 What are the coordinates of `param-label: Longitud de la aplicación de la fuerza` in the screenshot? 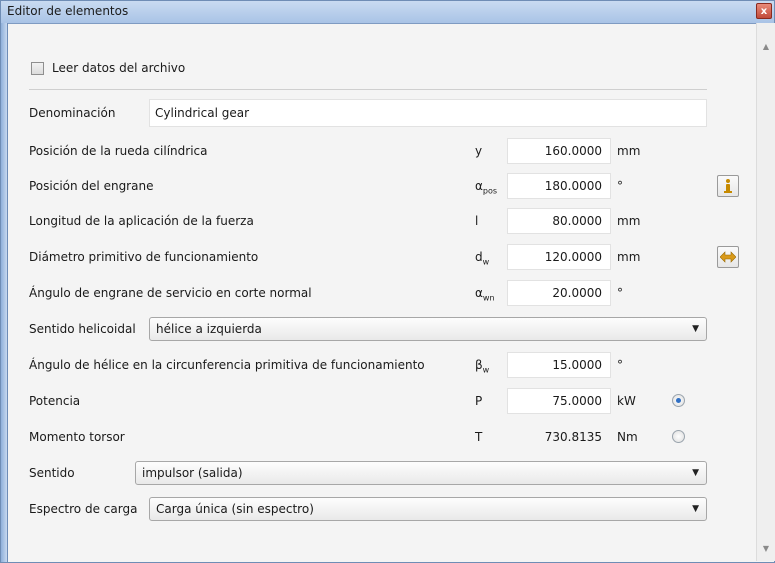 It's located at (141, 221).